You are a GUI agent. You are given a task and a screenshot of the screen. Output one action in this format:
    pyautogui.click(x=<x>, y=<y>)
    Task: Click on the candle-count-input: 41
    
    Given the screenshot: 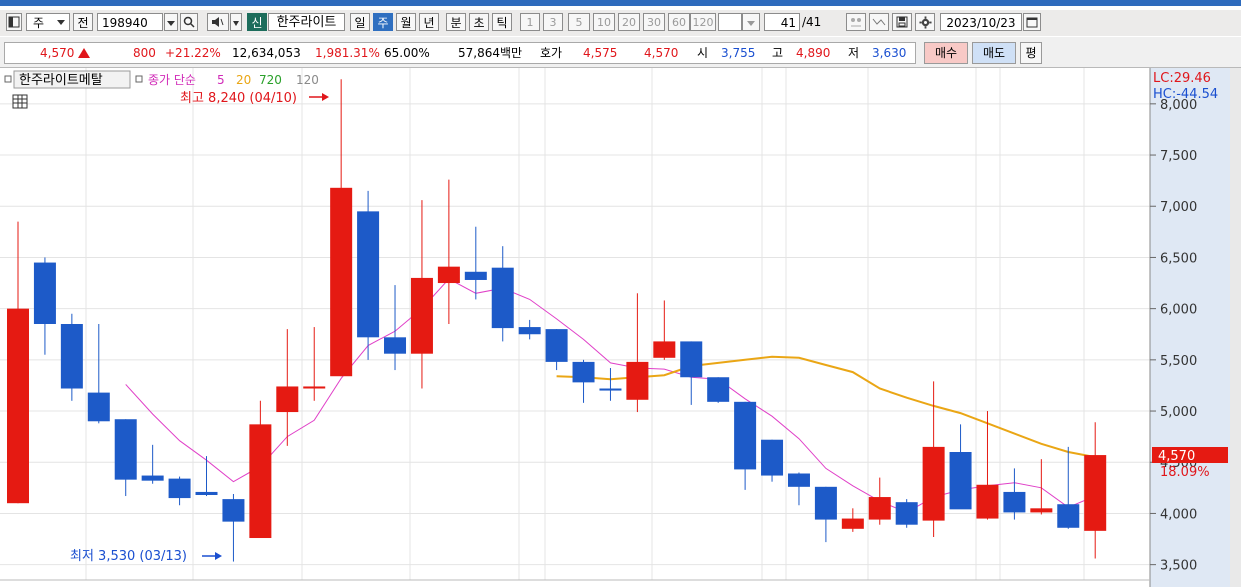 What is the action you would take?
    pyautogui.click(x=782, y=22)
    